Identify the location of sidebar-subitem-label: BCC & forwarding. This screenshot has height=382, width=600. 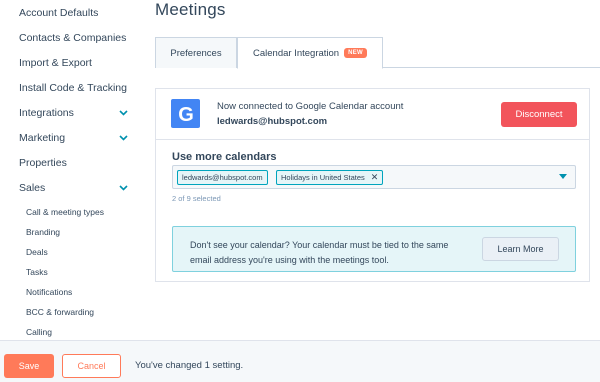
(60, 312).